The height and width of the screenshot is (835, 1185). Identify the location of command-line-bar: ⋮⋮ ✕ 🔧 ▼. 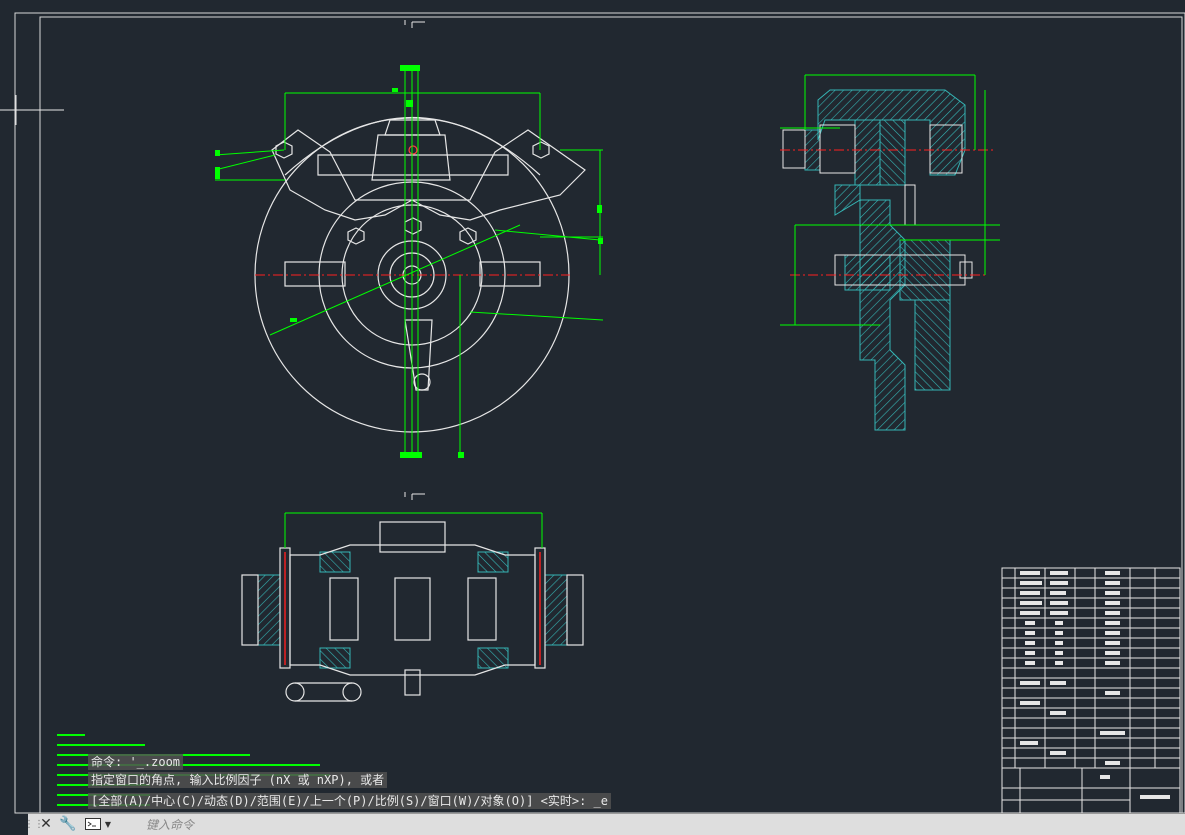
(604, 824).